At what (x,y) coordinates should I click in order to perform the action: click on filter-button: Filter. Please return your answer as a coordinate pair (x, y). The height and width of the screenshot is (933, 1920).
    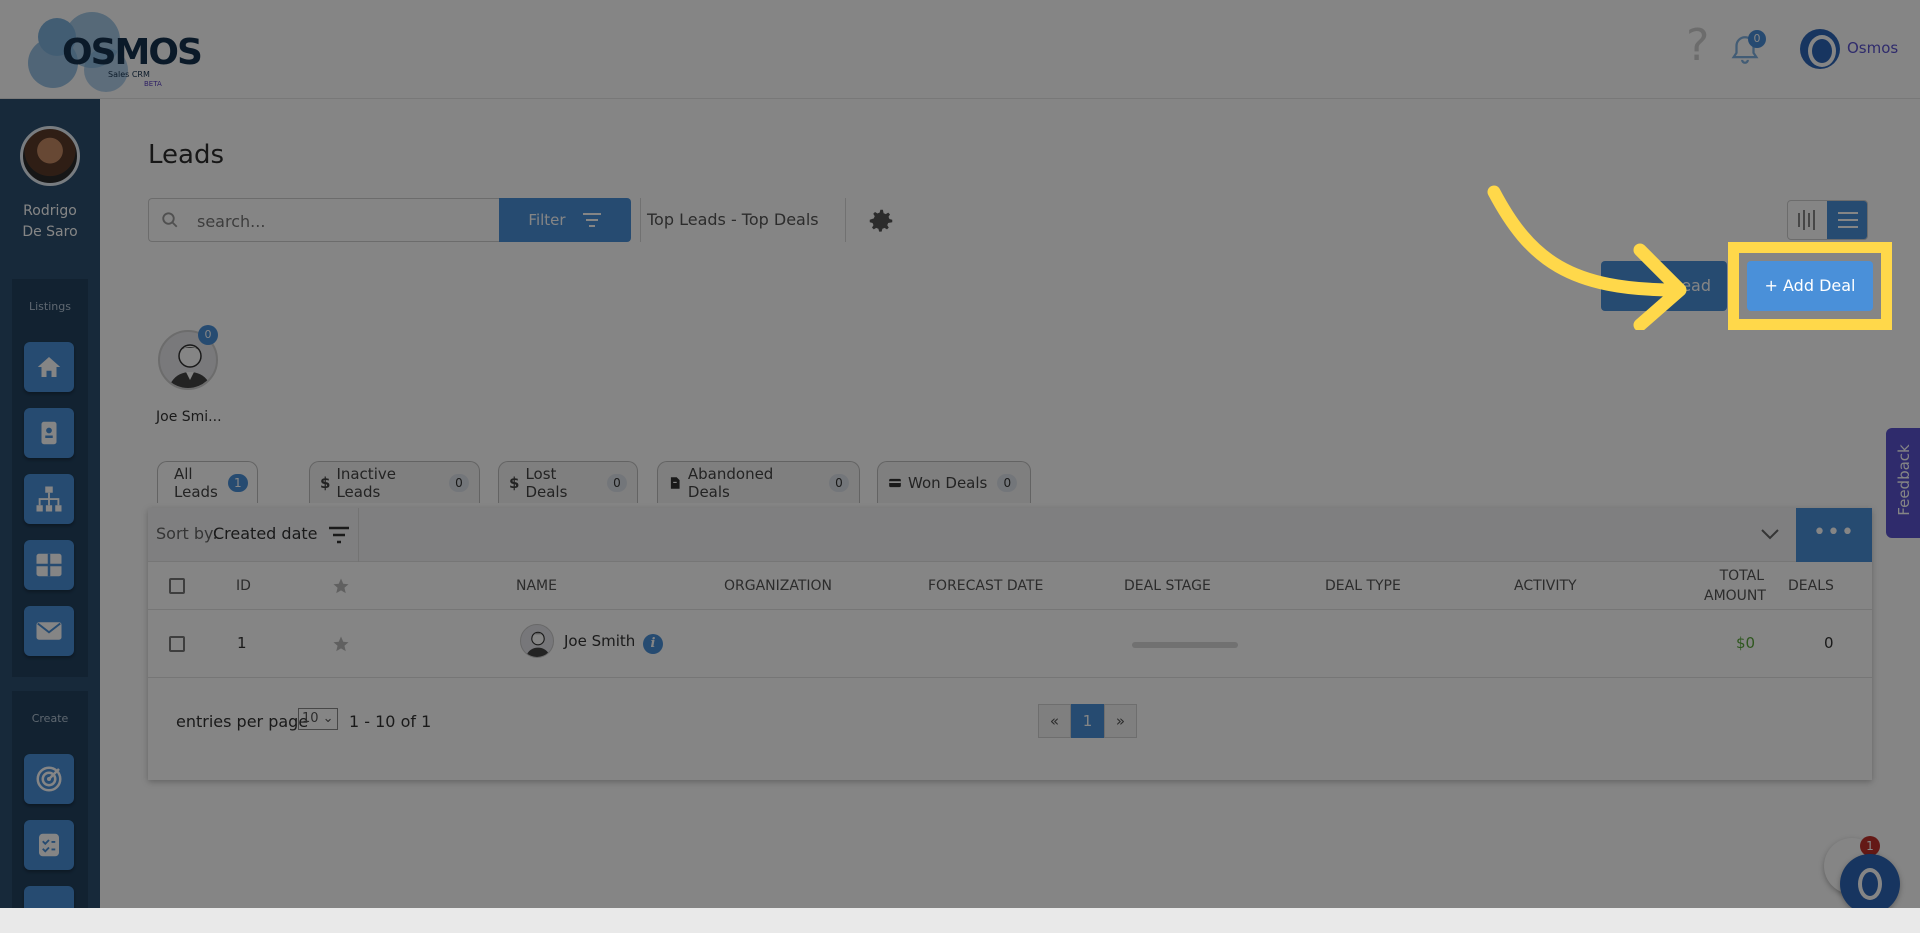
    Looking at the image, I should click on (565, 220).